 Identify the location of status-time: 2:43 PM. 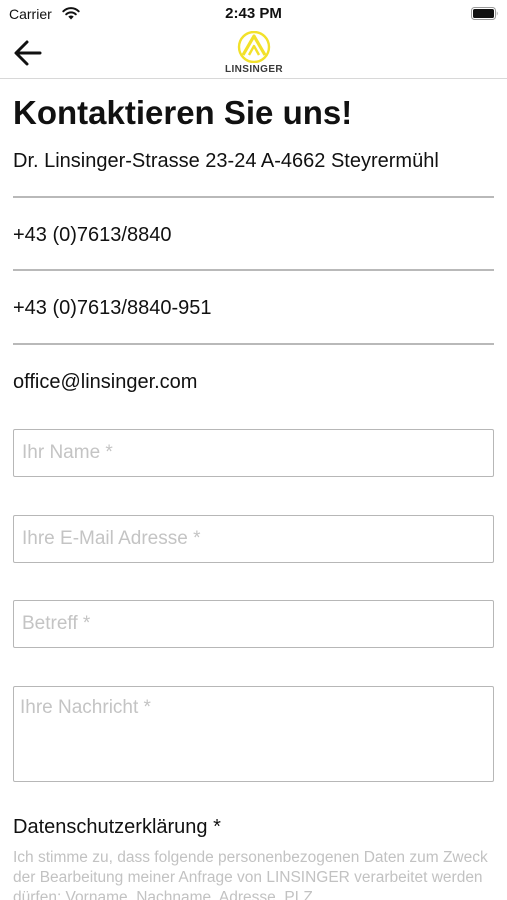
(253, 13).